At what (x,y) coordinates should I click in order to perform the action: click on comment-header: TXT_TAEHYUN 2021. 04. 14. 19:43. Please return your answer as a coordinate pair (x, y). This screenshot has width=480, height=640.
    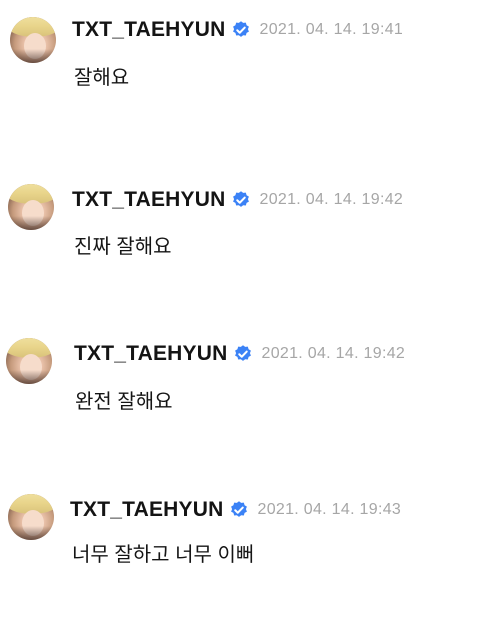
    Looking at the image, I should click on (235, 510).